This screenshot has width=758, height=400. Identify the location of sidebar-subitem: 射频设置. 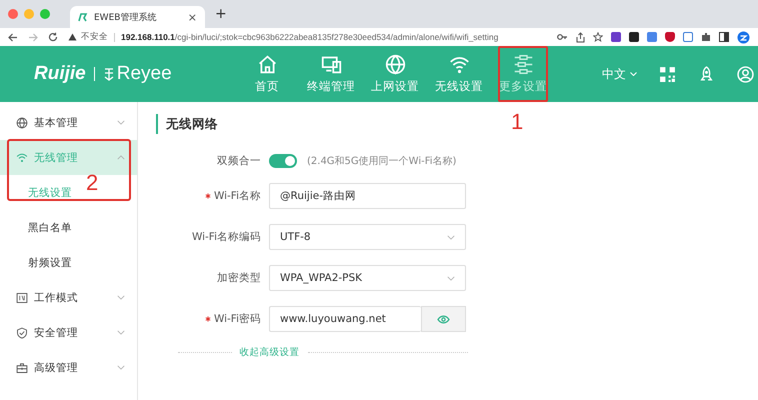
(36, 262).